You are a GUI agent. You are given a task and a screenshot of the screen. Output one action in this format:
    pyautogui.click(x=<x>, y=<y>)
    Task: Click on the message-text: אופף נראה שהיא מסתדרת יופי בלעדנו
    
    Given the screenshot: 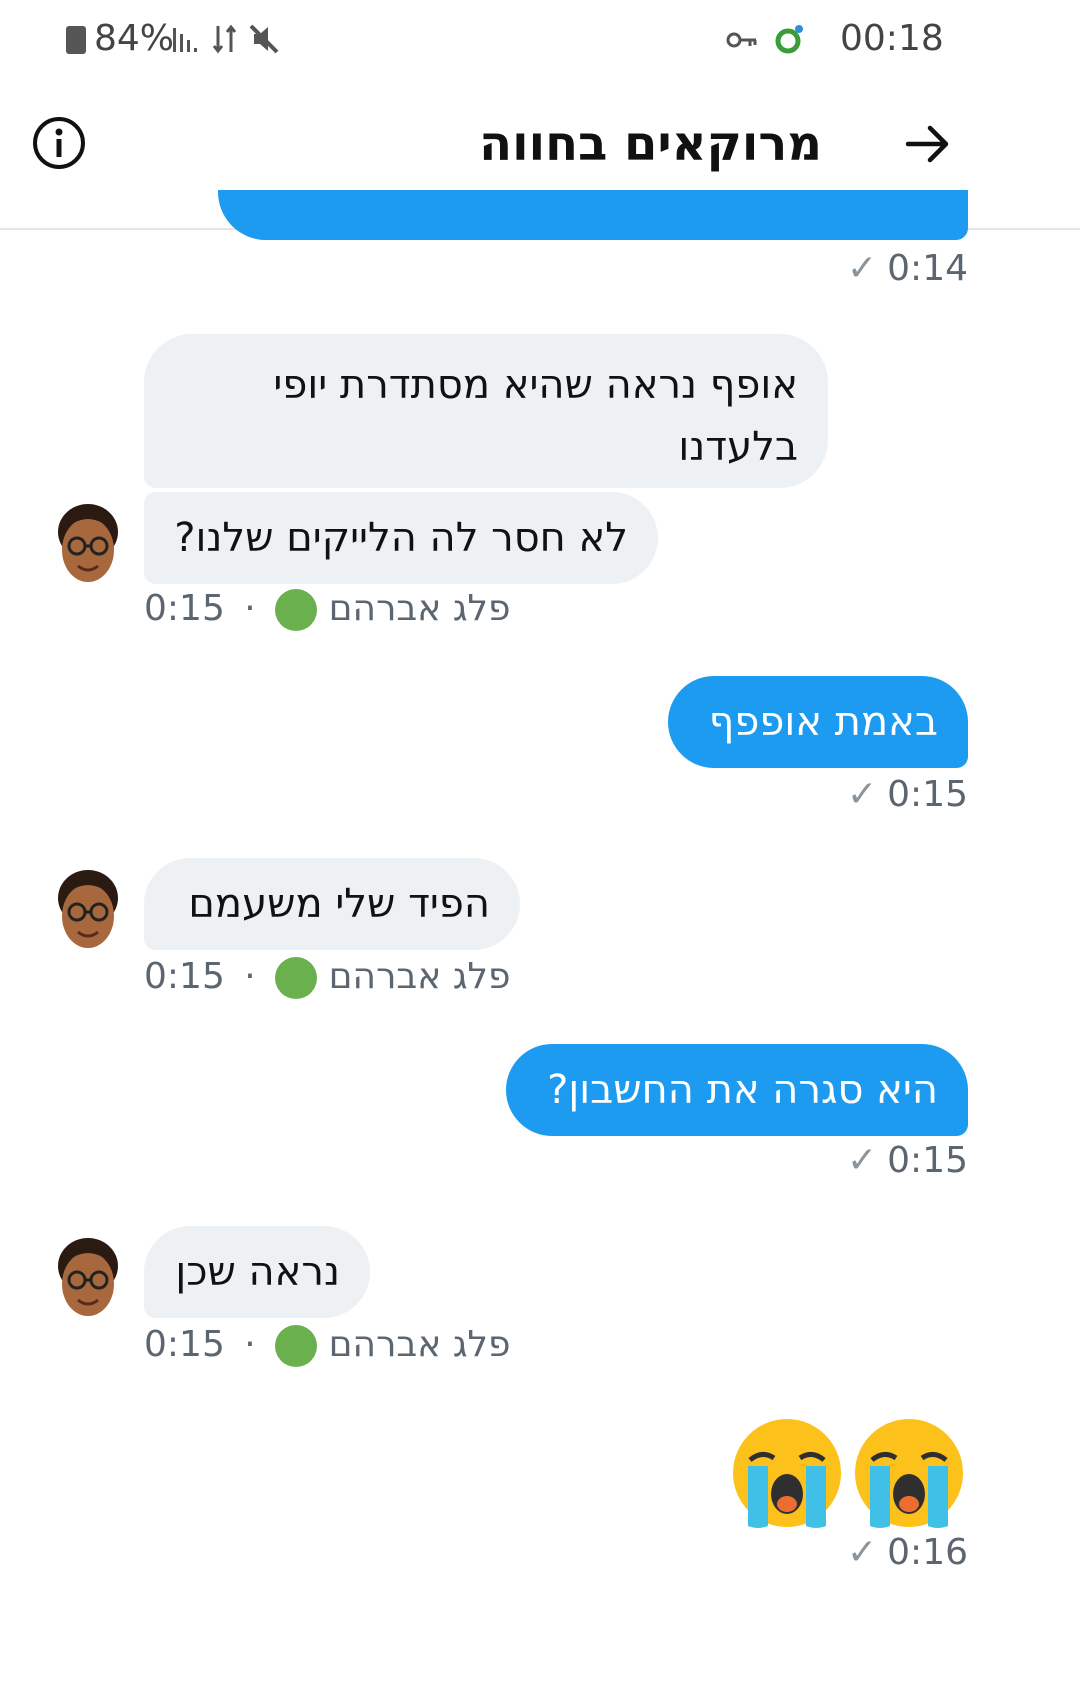 What is the action you would take?
    pyautogui.click(x=535, y=416)
    